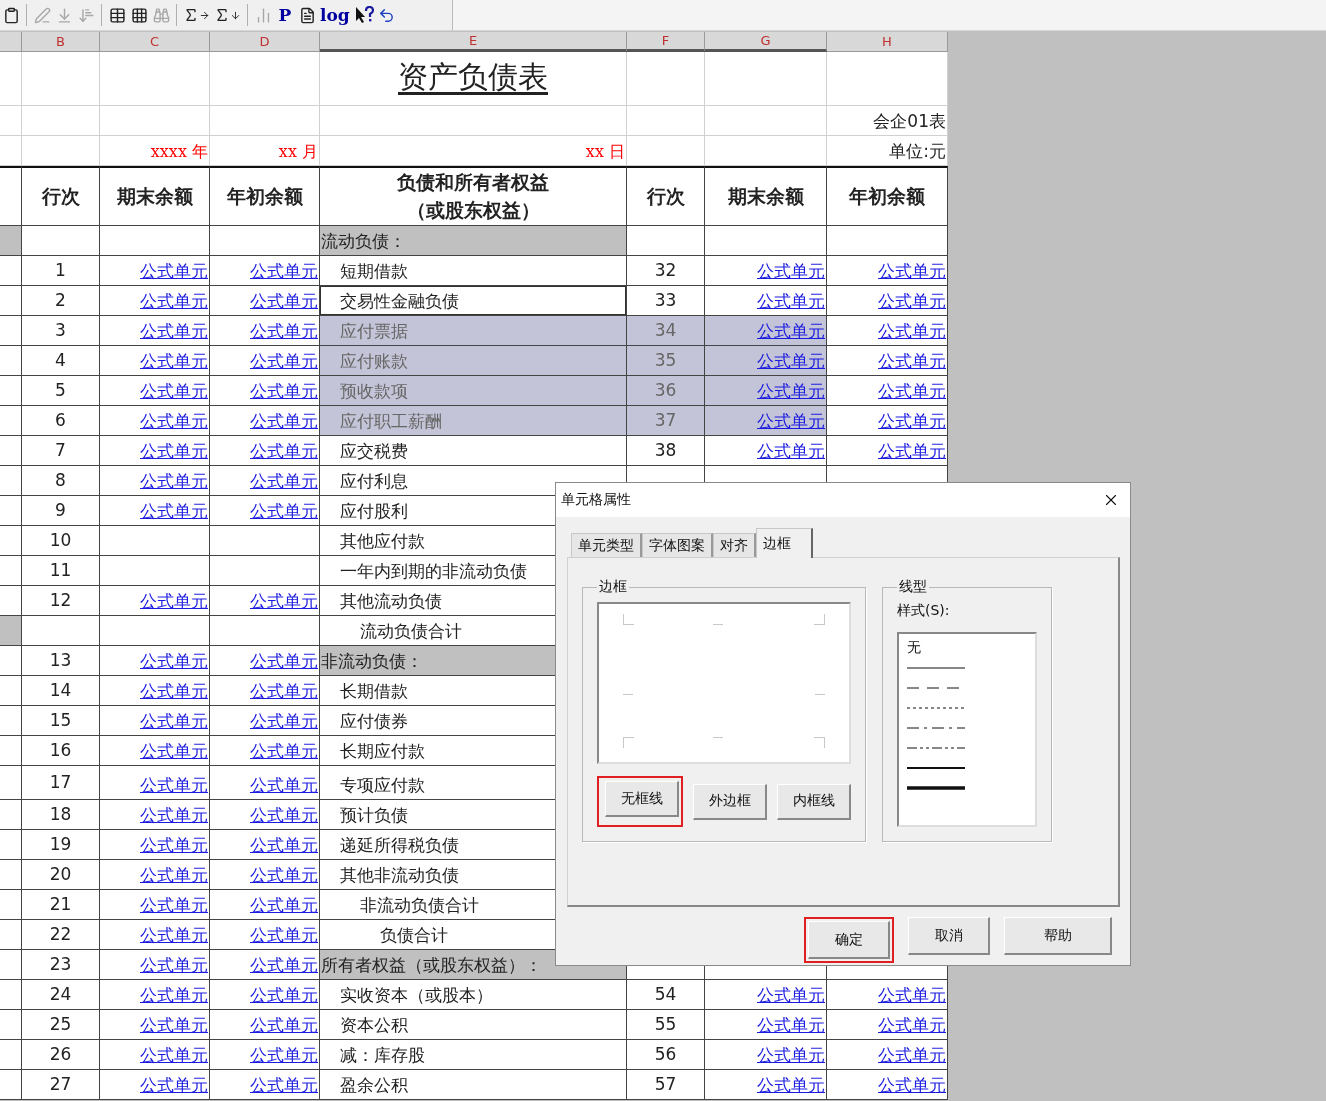 The image size is (1326, 1101). What do you see at coordinates (949, 936) in the screenshot?
I see `dialog-button: 取消` at bounding box center [949, 936].